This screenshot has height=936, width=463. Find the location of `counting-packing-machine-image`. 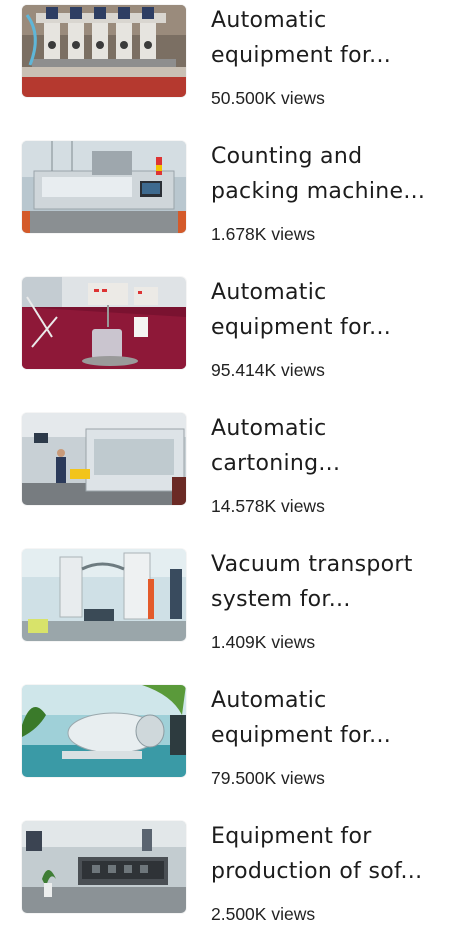

counting-packing-machine-image is located at coordinates (104, 187).